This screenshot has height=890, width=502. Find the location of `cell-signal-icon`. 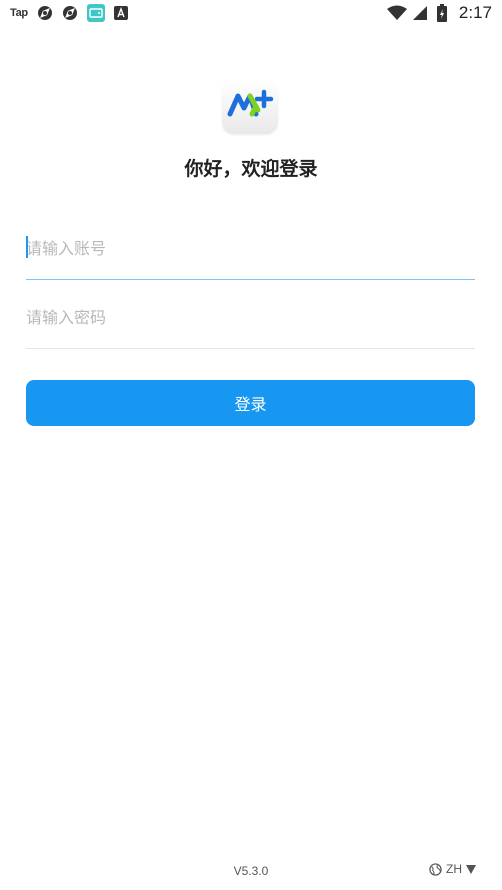

cell-signal-icon is located at coordinates (419, 13).